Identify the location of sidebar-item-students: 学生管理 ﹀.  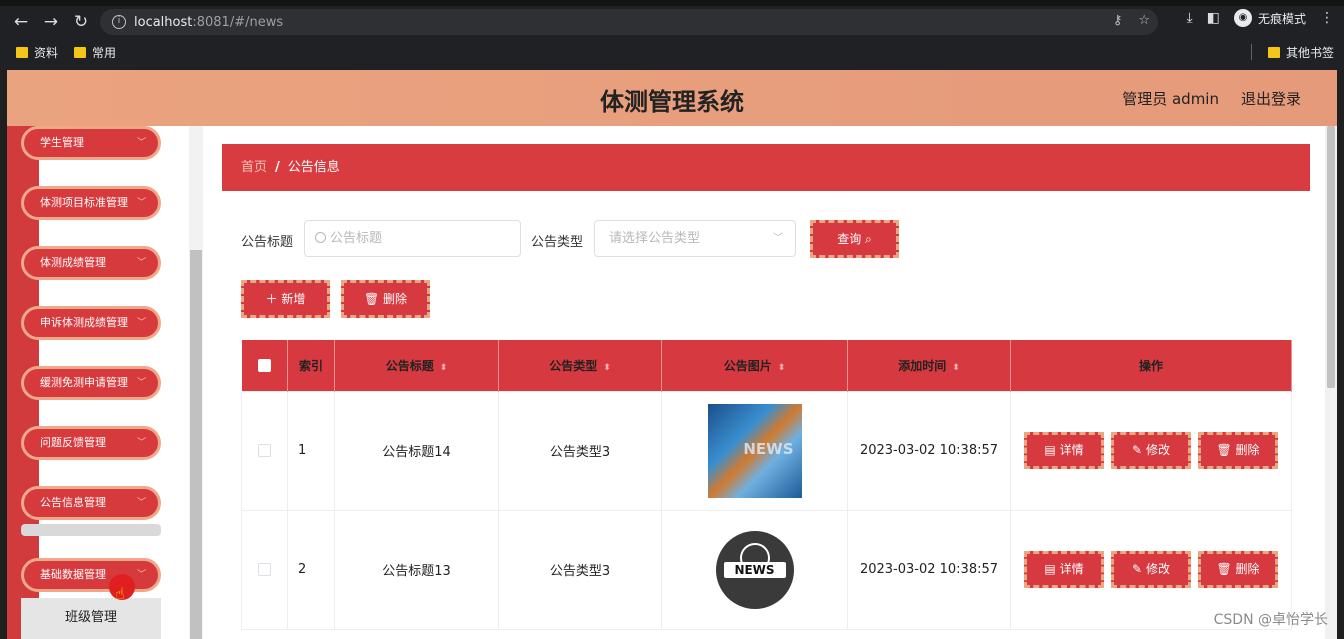
(91, 143).